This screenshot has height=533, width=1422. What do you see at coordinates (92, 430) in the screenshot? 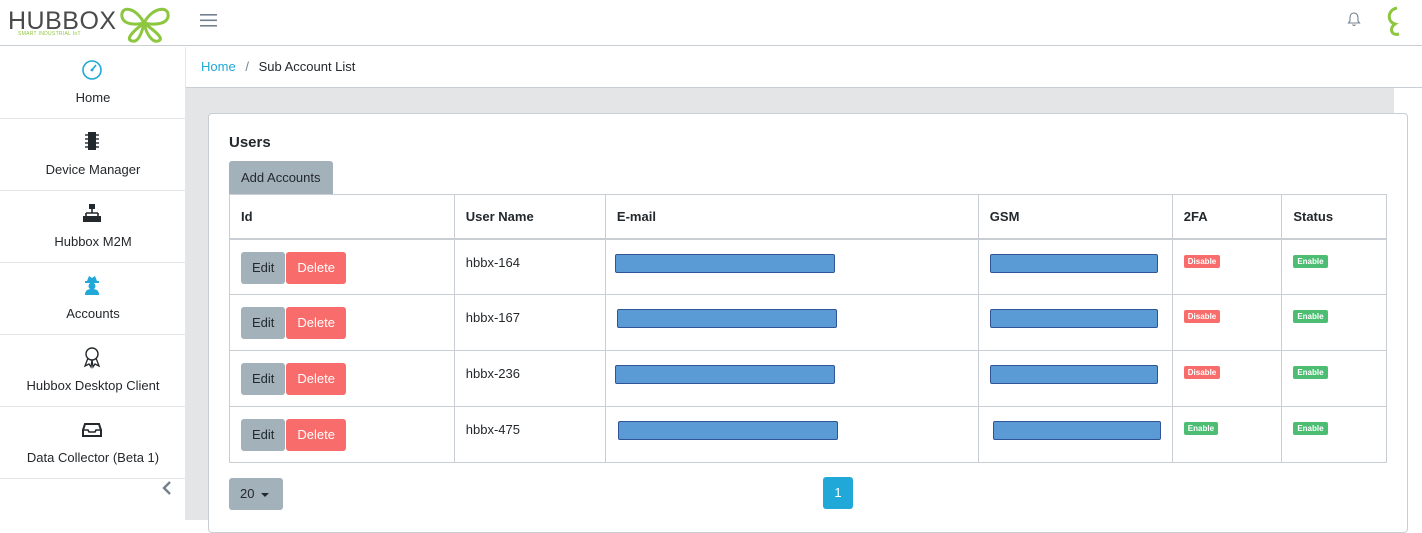
I see `inbox-icon` at bounding box center [92, 430].